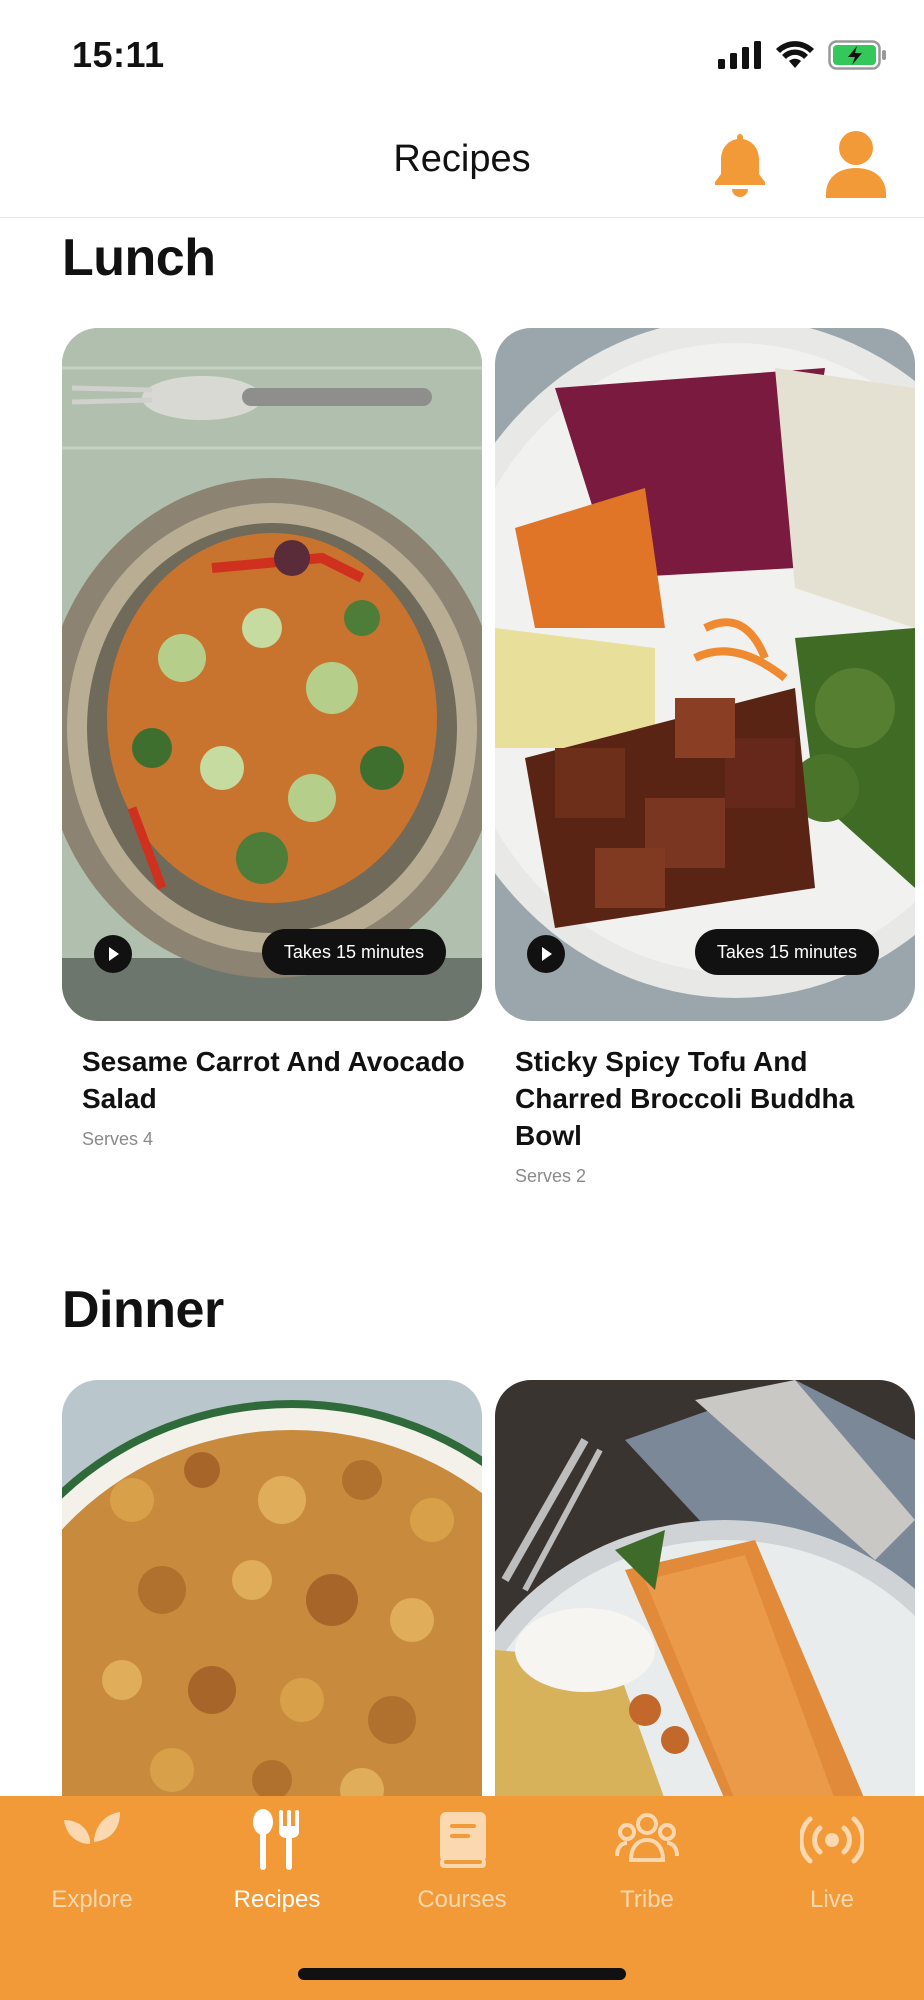 This screenshot has width=924, height=2000. Describe the element at coordinates (857, 55) in the screenshot. I see `battery-icon` at that location.